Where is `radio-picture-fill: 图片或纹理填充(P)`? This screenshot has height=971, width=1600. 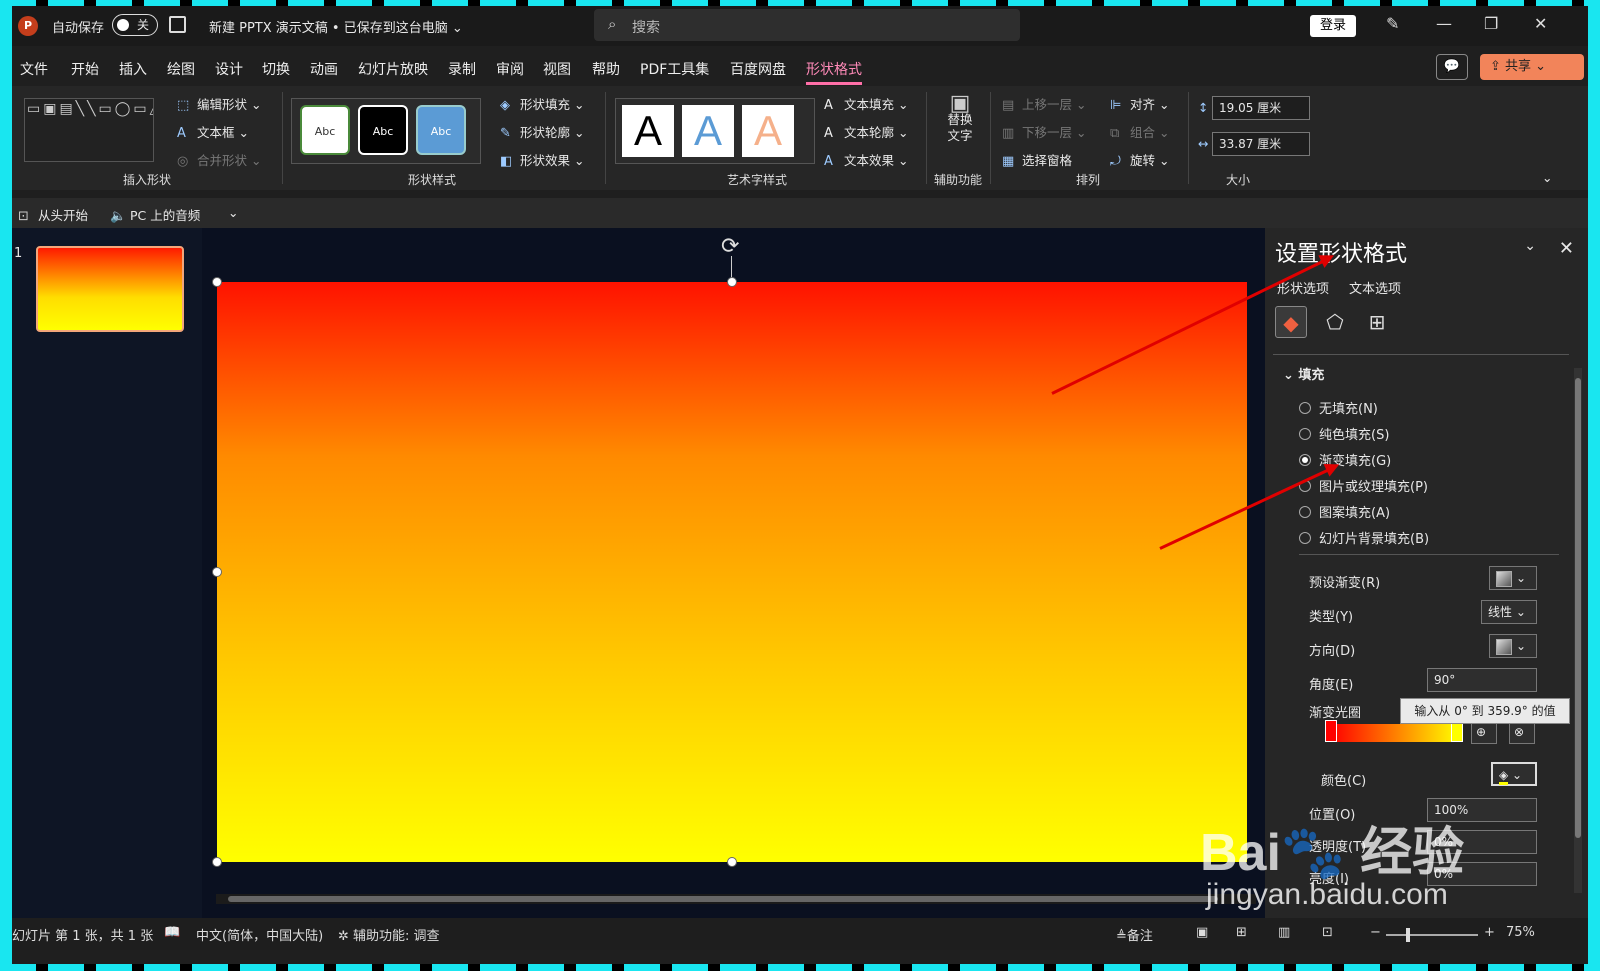
radio-picture-fill: 图片或纹理填充(P) is located at coordinates (1363, 485).